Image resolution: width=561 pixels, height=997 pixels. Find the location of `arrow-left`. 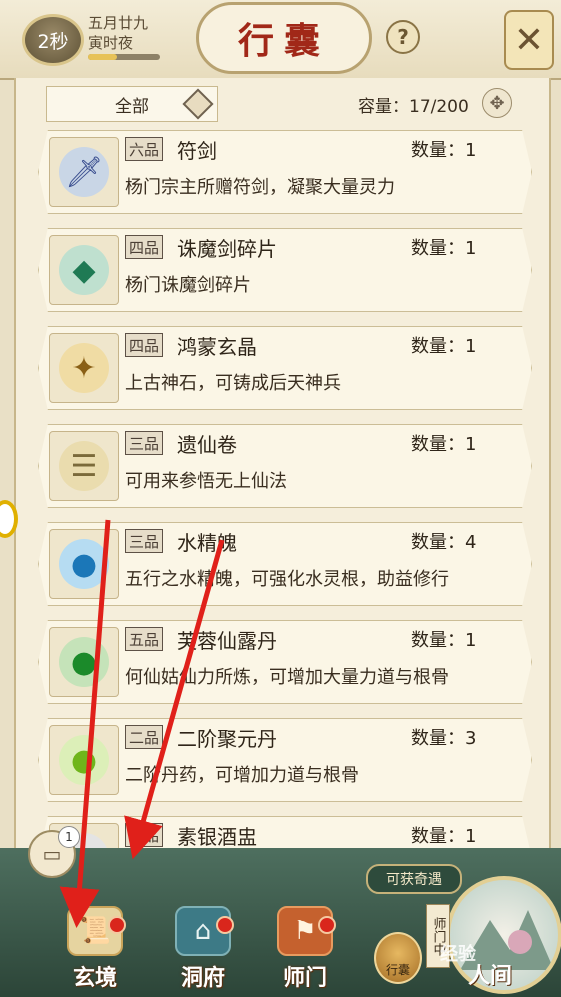

arrow-left is located at coordinates (85, 723).